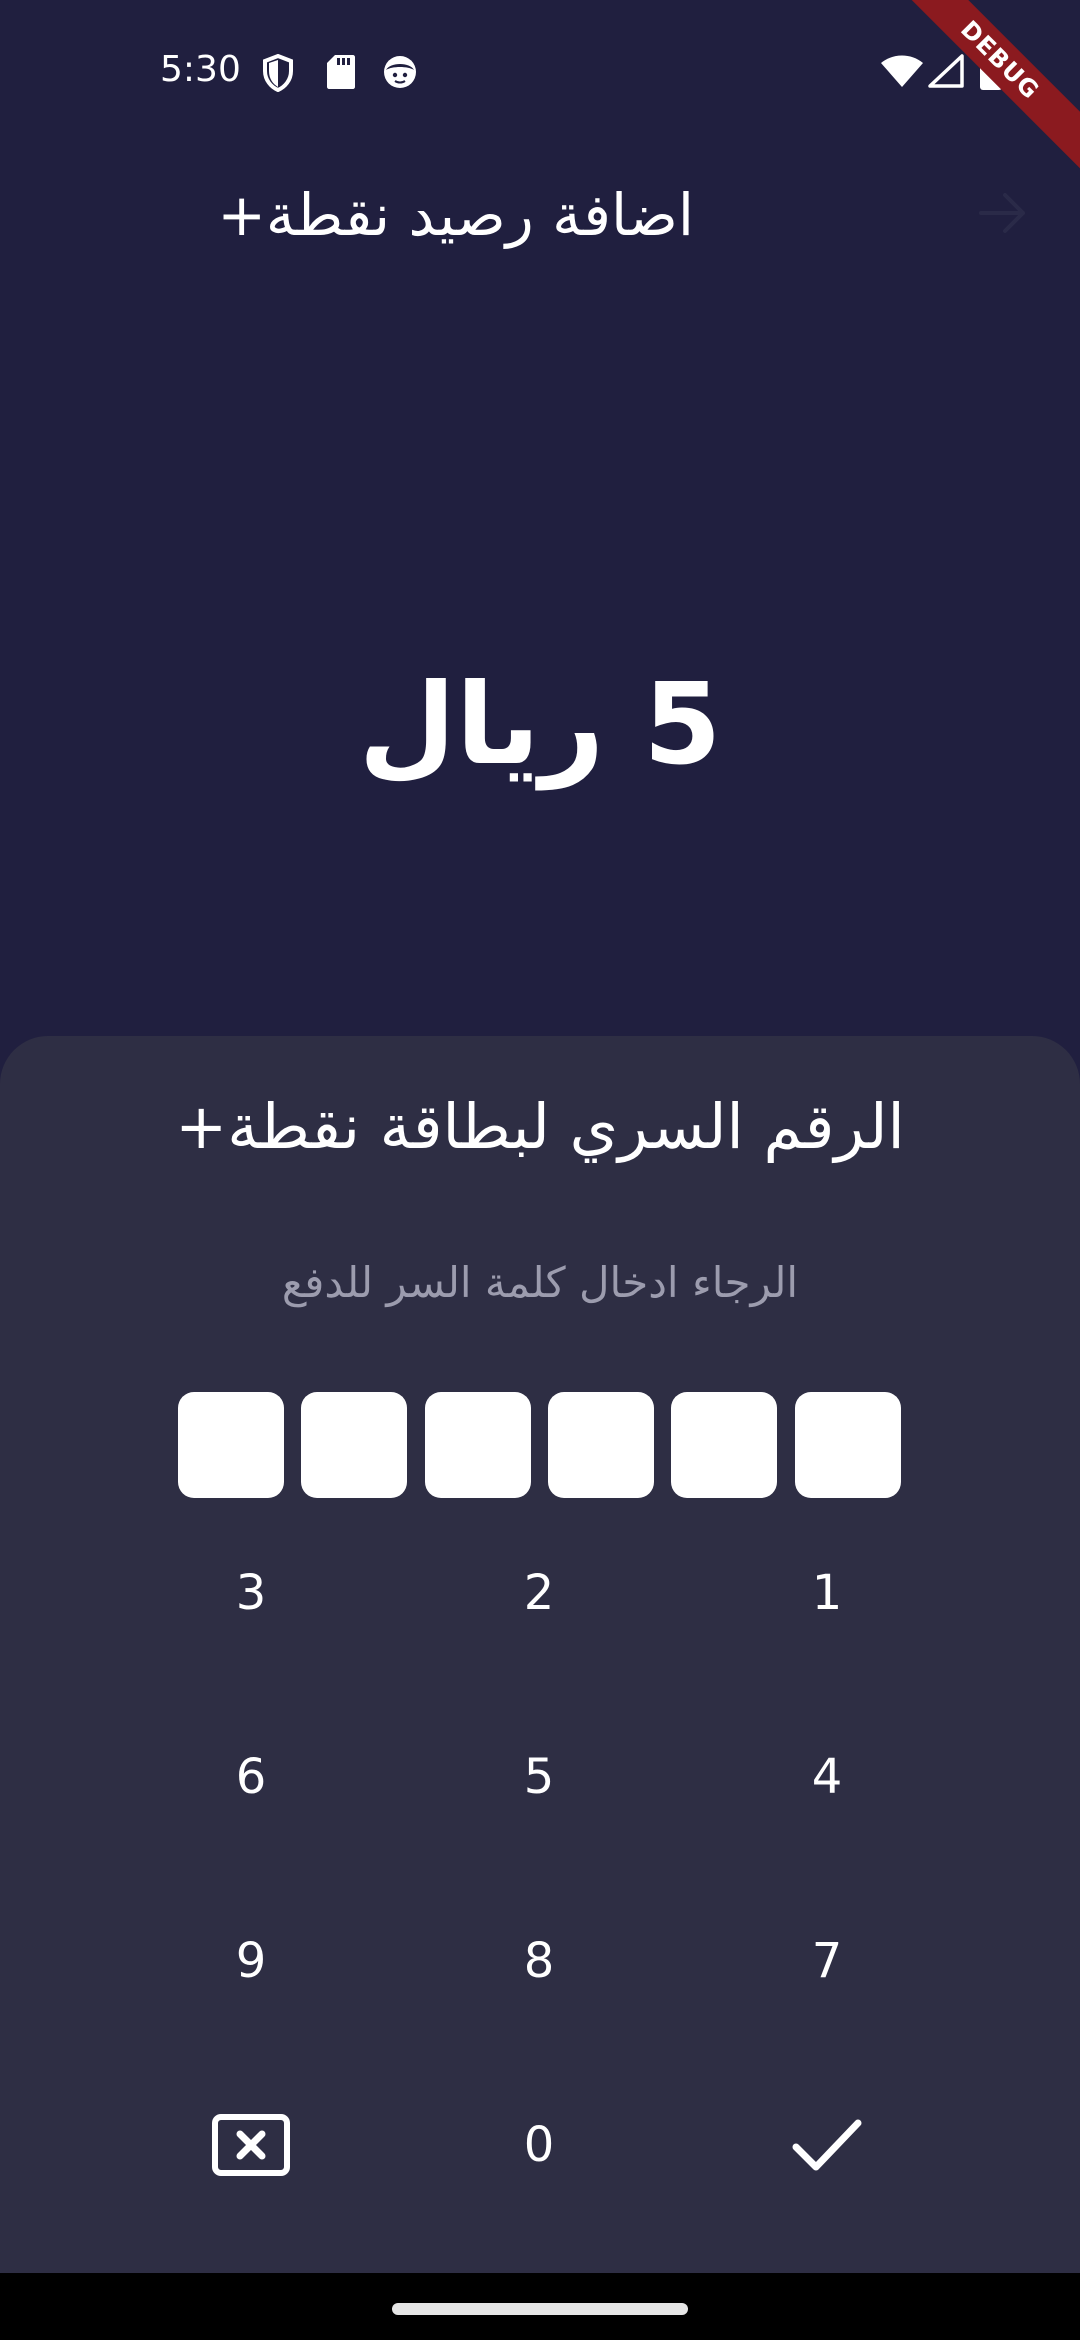 This screenshot has width=1080, height=2340. Describe the element at coordinates (455, 215) in the screenshot. I see `page-title: اضافة رصيد نقطة+` at that location.